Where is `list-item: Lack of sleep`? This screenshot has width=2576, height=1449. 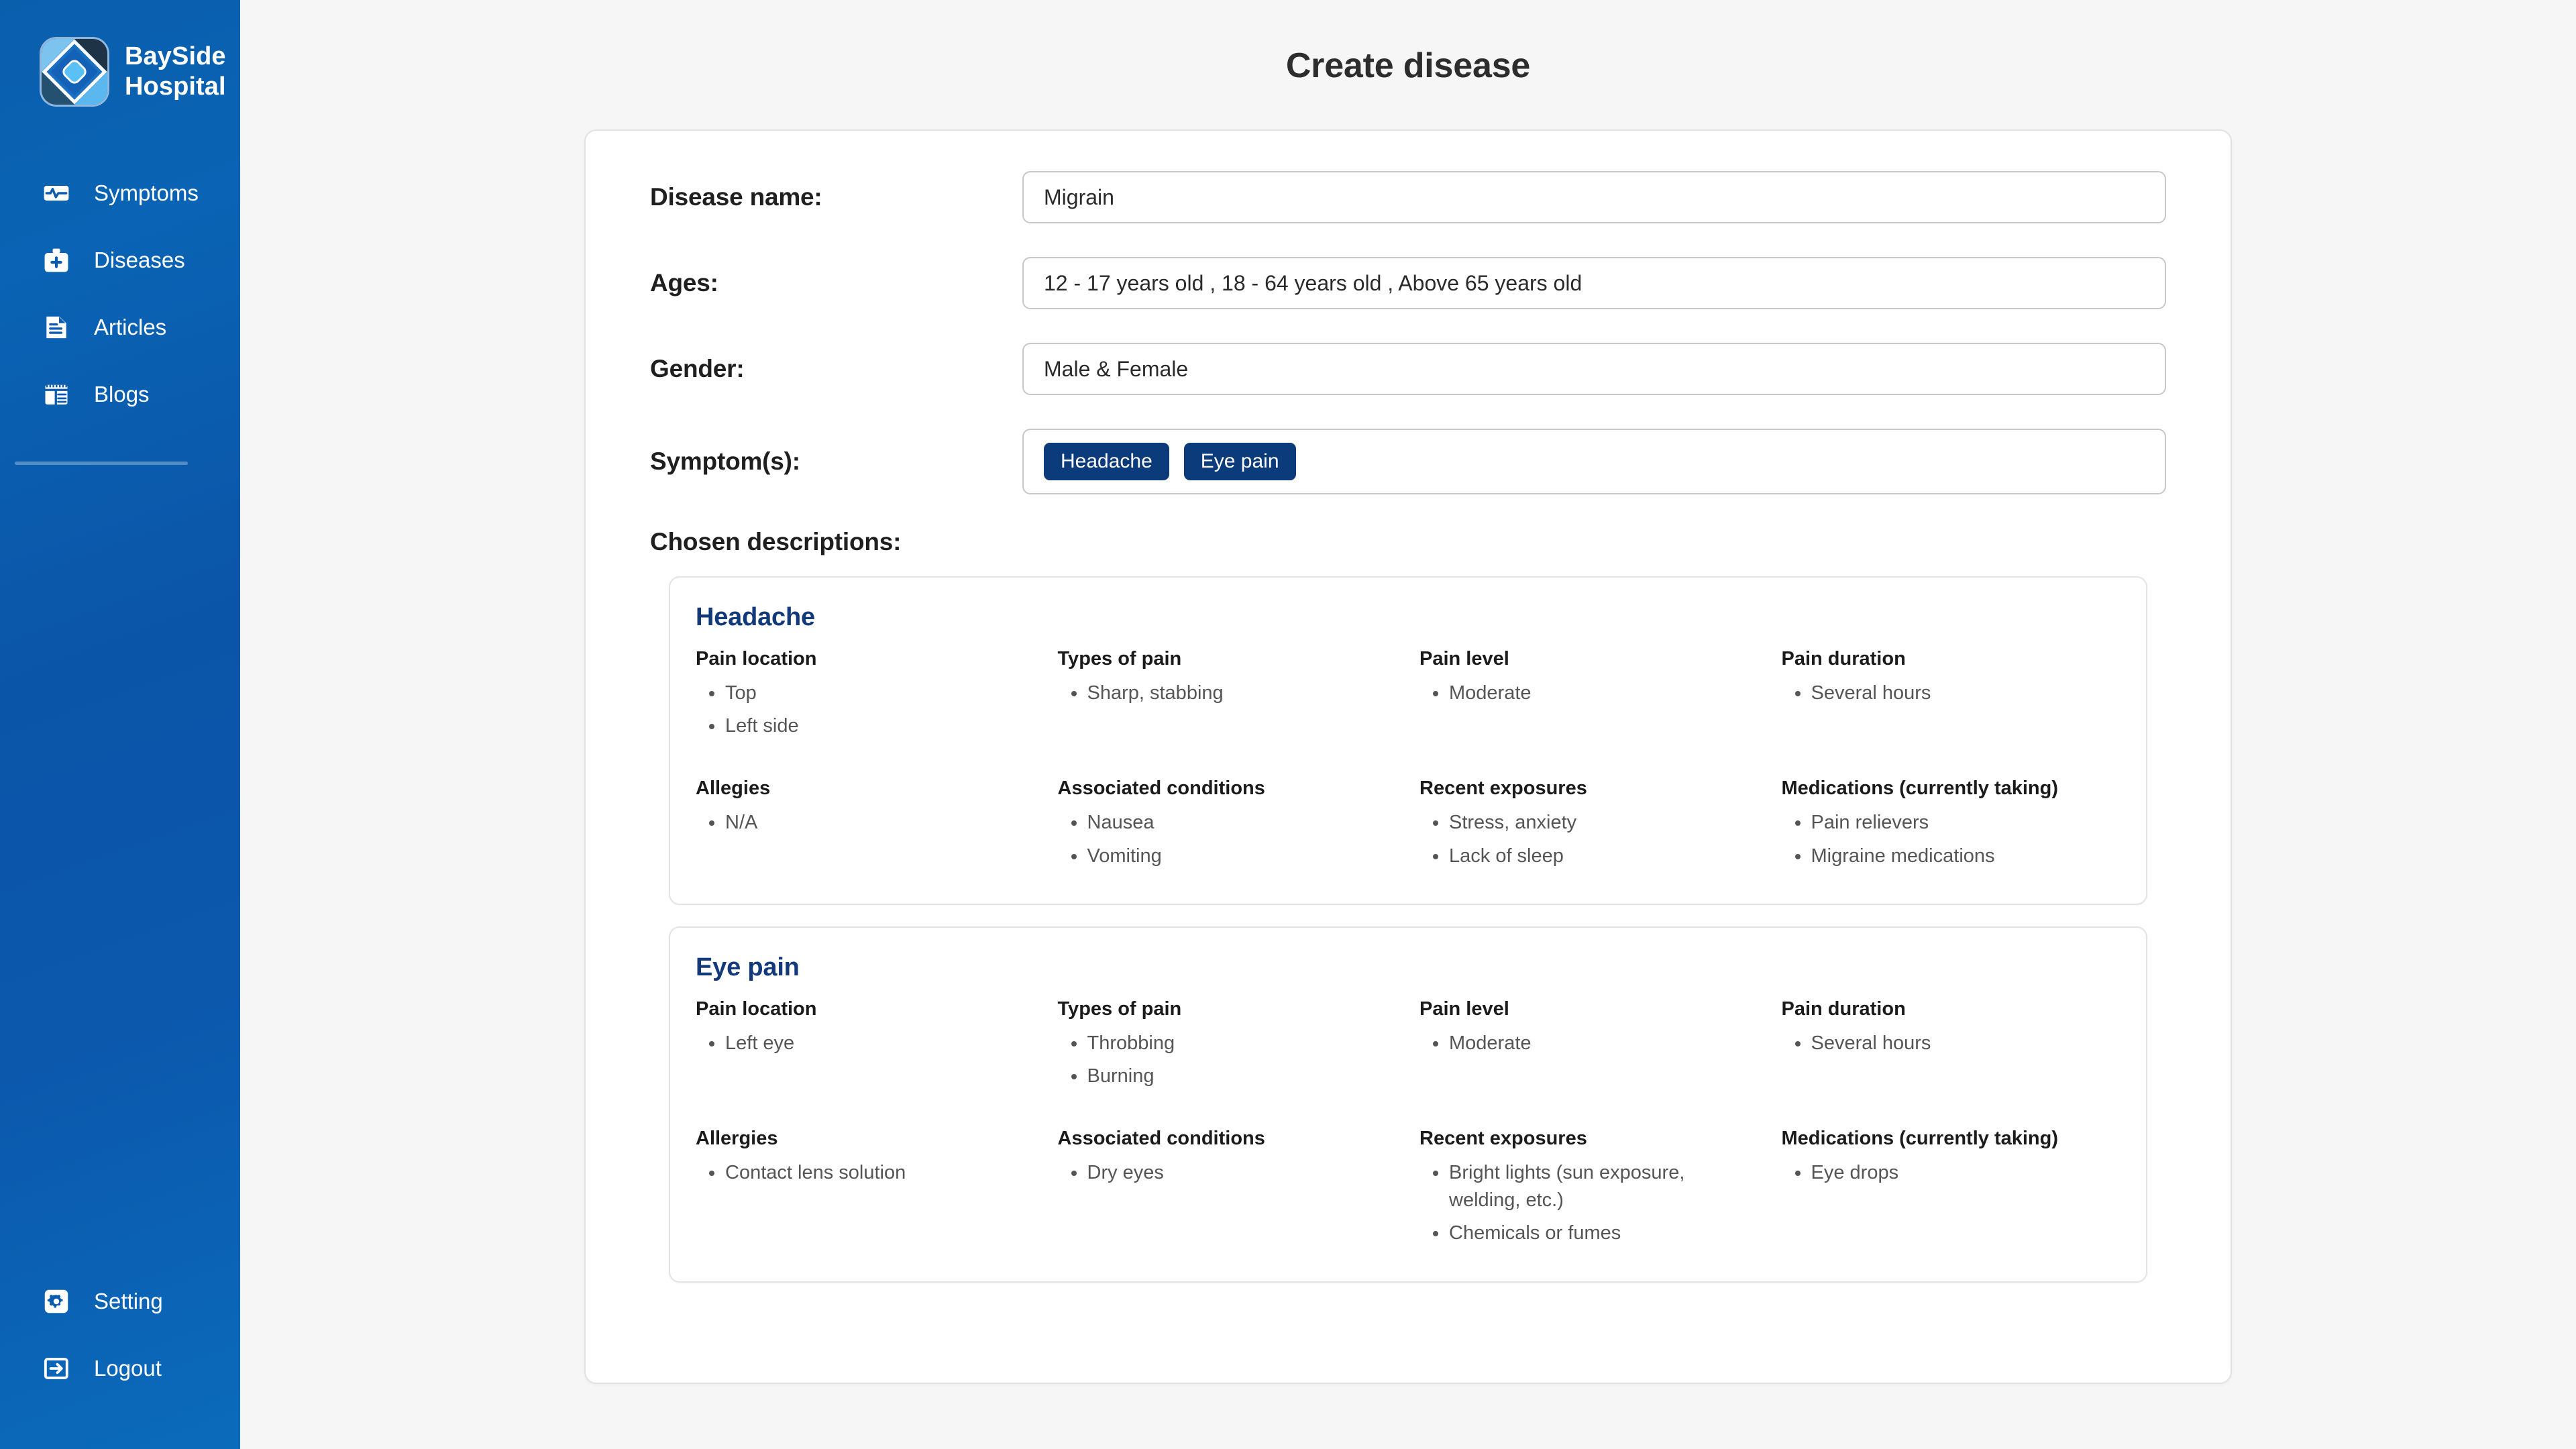
list-item: Lack of sleep is located at coordinates (1589, 856).